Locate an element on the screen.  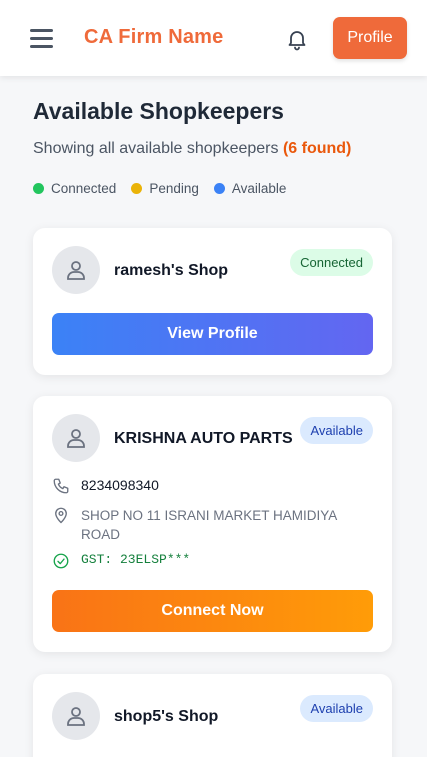
connected-dot-icon is located at coordinates (38, 188).